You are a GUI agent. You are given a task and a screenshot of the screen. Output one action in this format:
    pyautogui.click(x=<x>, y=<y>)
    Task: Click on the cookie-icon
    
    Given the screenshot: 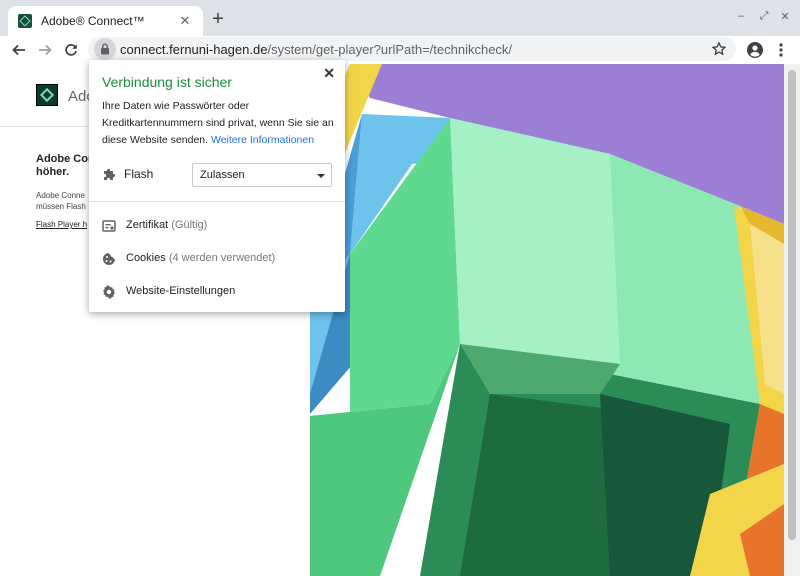 What is the action you would take?
    pyautogui.click(x=109, y=259)
    